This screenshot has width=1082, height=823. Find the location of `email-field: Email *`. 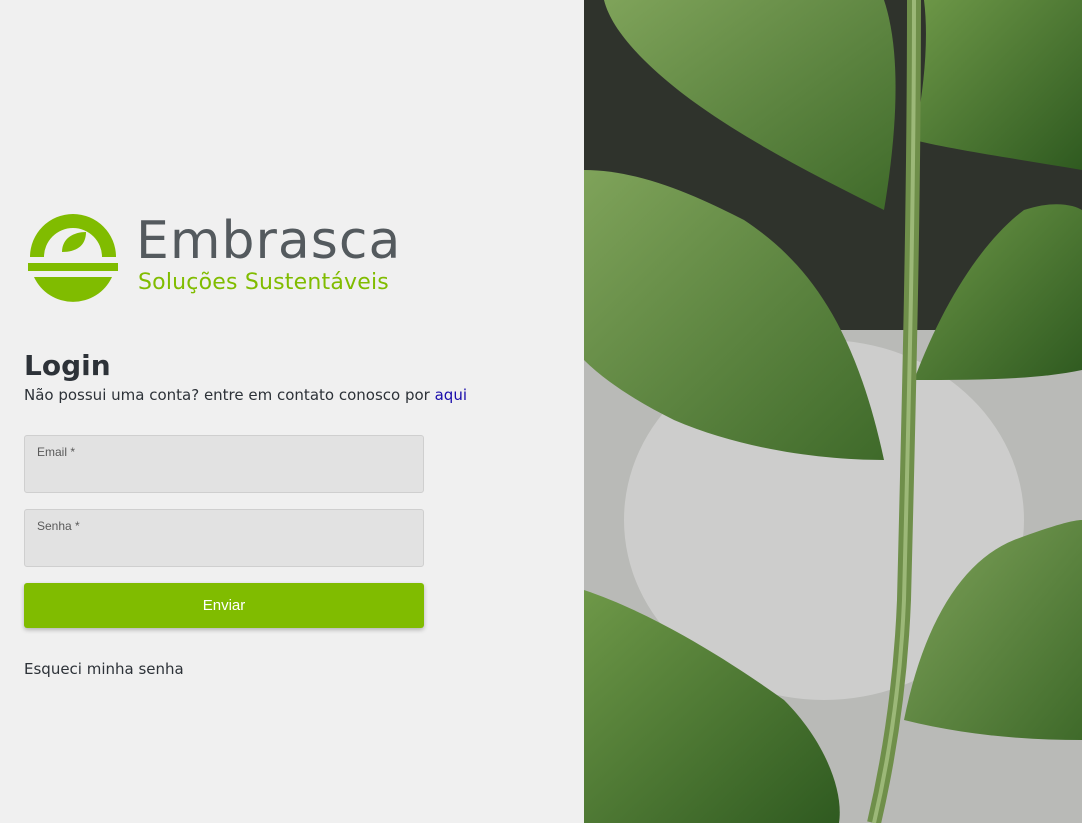

email-field: Email * is located at coordinates (224, 464).